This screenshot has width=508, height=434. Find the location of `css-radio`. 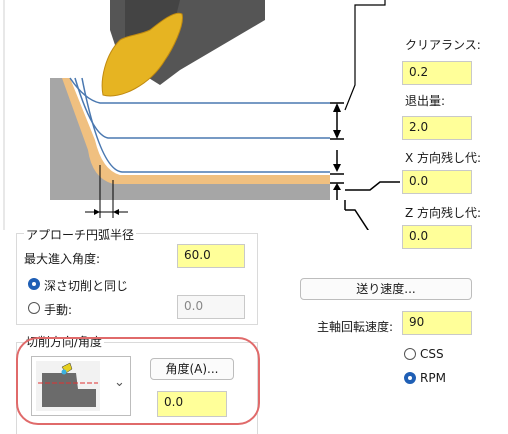

css-radio is located at coordinates (410, 354).